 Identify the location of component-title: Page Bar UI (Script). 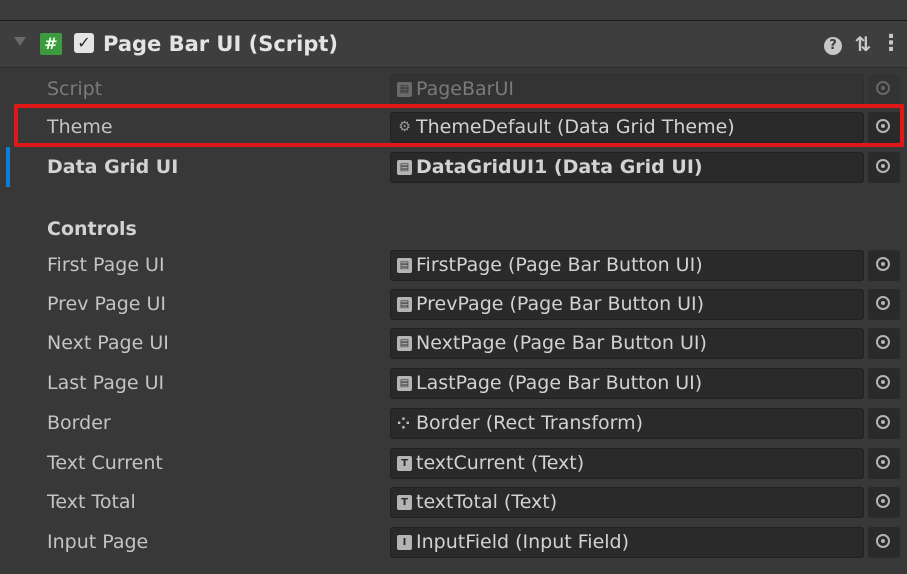
(220, 44).